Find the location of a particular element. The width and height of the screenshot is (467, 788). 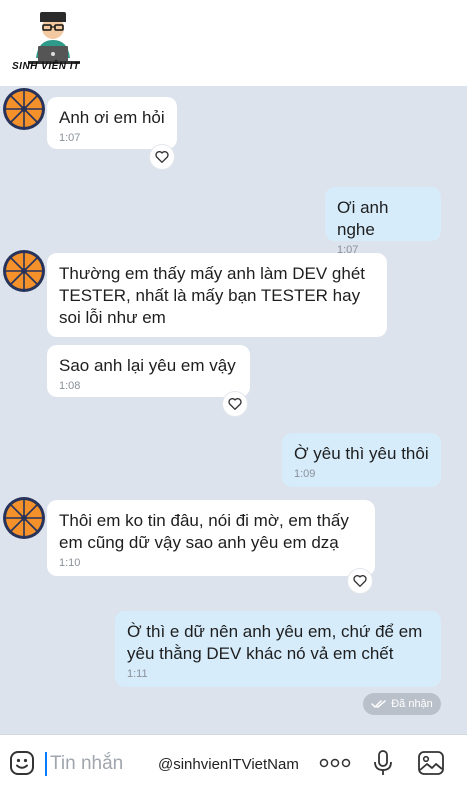

emoji-button is located at coordinates (22, 763).